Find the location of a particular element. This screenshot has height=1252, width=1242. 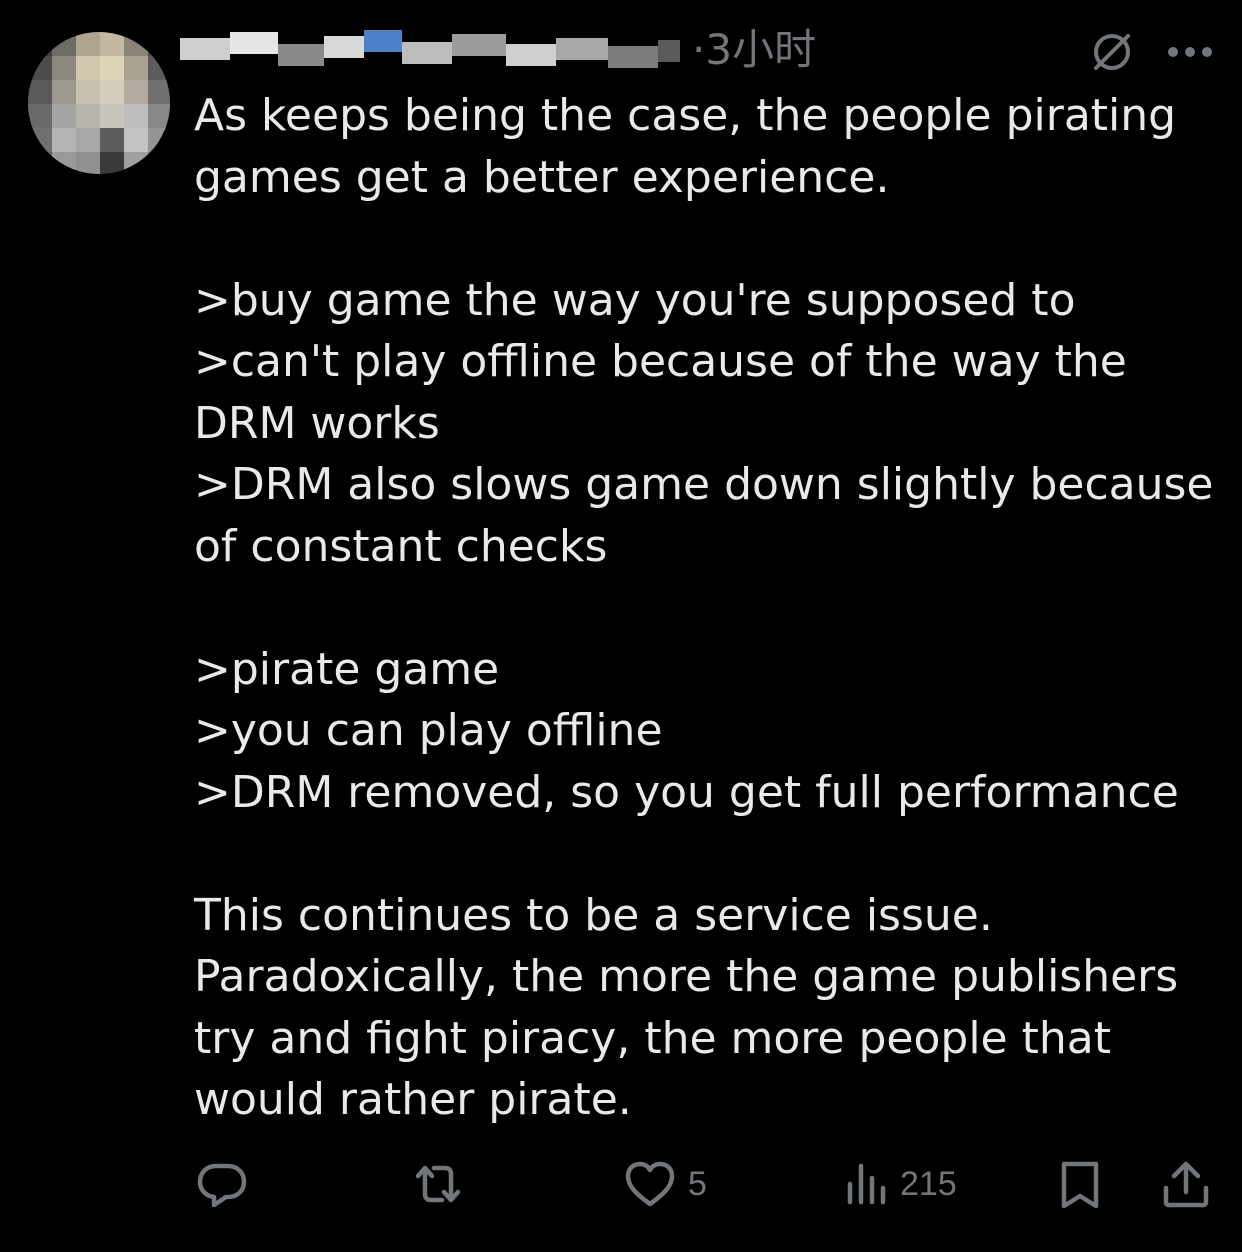

share-icon is located at coordinates (1186, 1184).